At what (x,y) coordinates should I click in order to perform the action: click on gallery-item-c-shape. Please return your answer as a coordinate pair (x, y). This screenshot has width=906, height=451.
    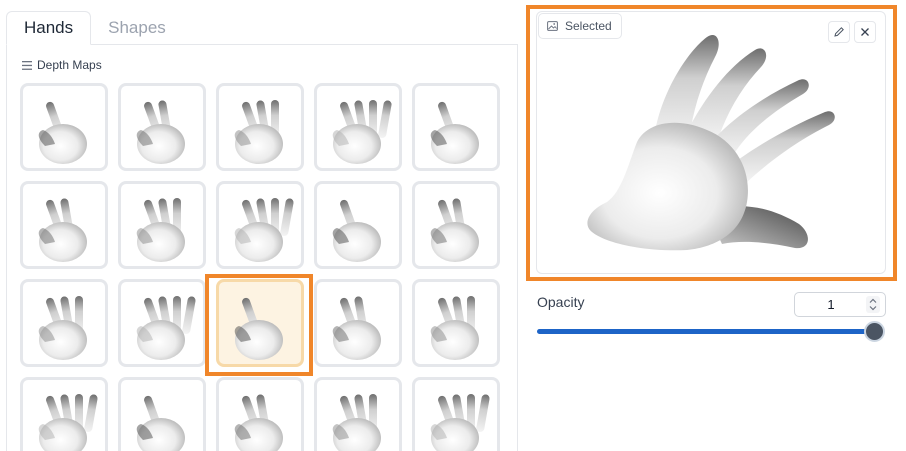
    Looking at the image, I should click on (64, 414).